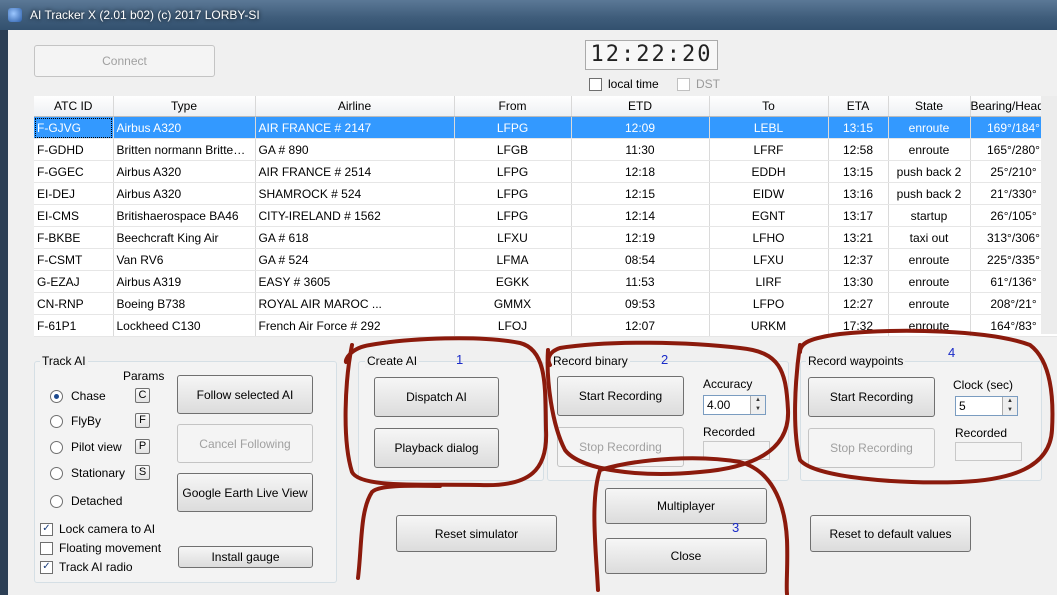 The width and height of the screenshot is (1057, 595). Describe the element at coordinates (245, 394) in the screenshot. I see `follow-selected-ai-button: Follow selected AI` at that location.